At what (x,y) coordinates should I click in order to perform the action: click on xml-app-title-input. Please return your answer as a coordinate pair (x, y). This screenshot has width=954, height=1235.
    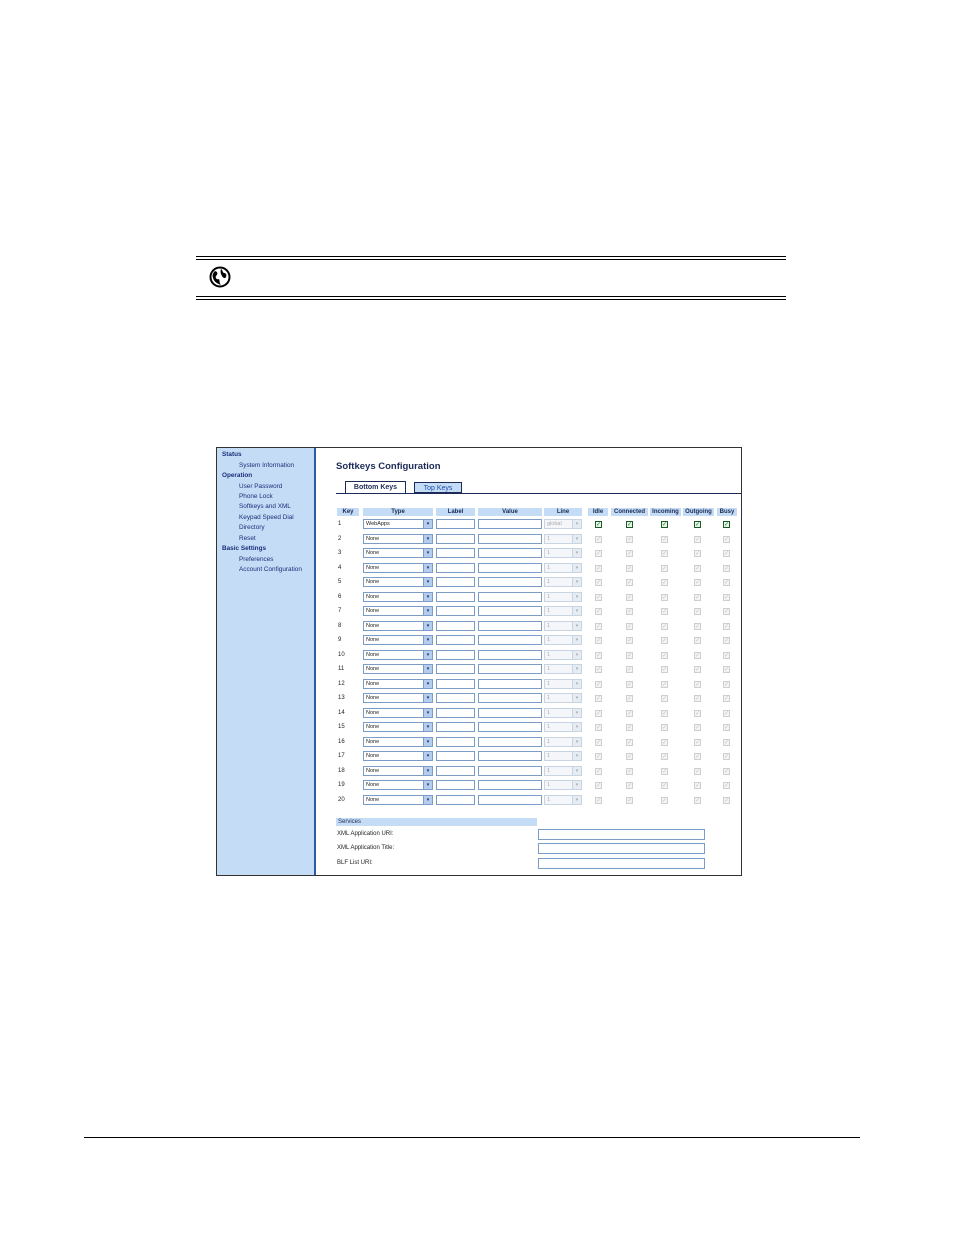
    Looking at the image, I should click on (621, 848).